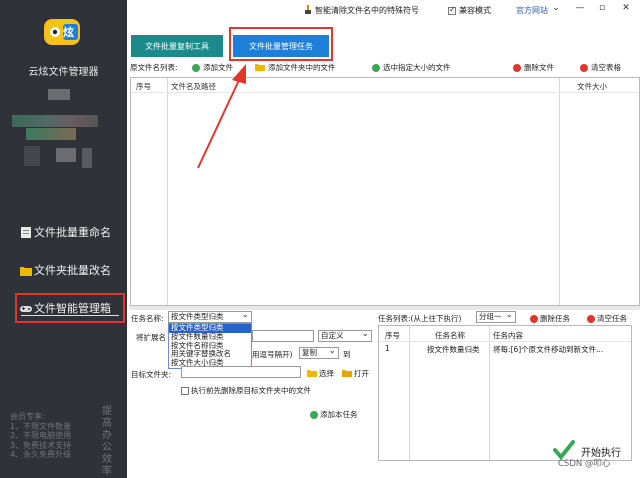  Describe the element at coordinates (532, 10) in the screenshot. I see `website-link: 官方网站` at that location.